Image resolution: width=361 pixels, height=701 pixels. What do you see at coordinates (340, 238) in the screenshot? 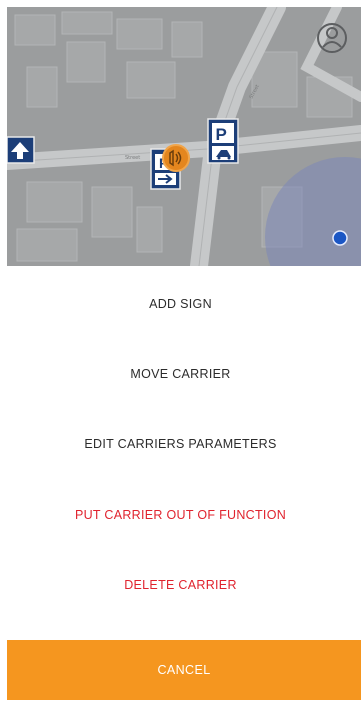
I see `location-dot-icon` at bounding box center [340, 238].